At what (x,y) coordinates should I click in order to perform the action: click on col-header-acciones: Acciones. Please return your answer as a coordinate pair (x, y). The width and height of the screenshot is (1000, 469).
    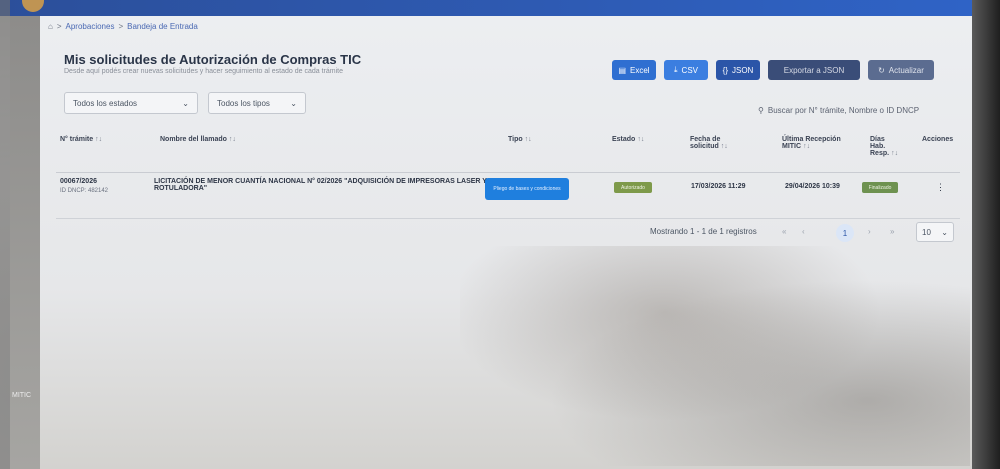
    Looking at the image, I should click on (938, 139).